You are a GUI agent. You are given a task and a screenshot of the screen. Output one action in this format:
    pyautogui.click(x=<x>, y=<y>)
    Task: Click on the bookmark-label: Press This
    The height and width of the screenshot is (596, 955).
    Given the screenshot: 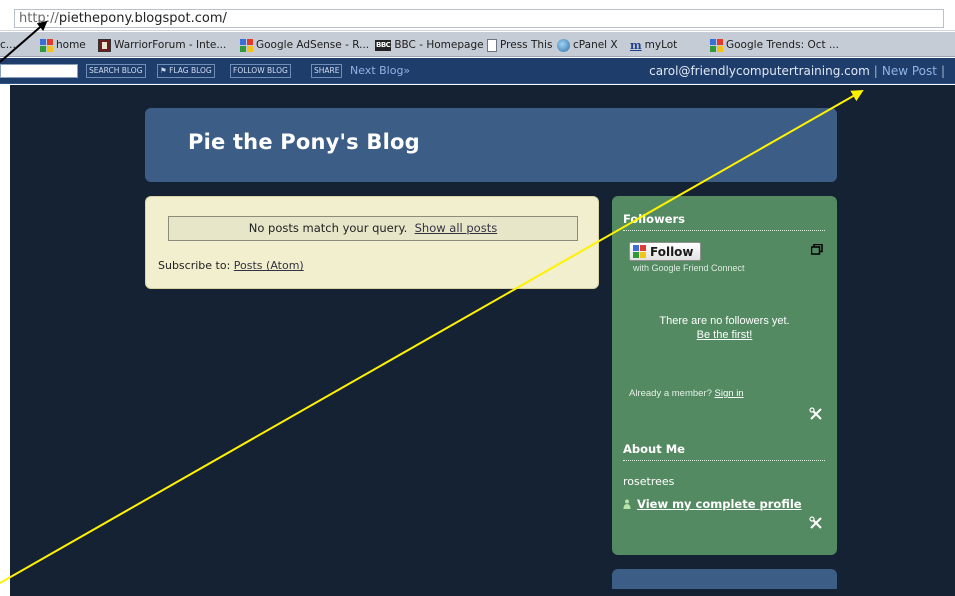 What is the action you would take?
    pyautogui.click(x=526, y=45)
    